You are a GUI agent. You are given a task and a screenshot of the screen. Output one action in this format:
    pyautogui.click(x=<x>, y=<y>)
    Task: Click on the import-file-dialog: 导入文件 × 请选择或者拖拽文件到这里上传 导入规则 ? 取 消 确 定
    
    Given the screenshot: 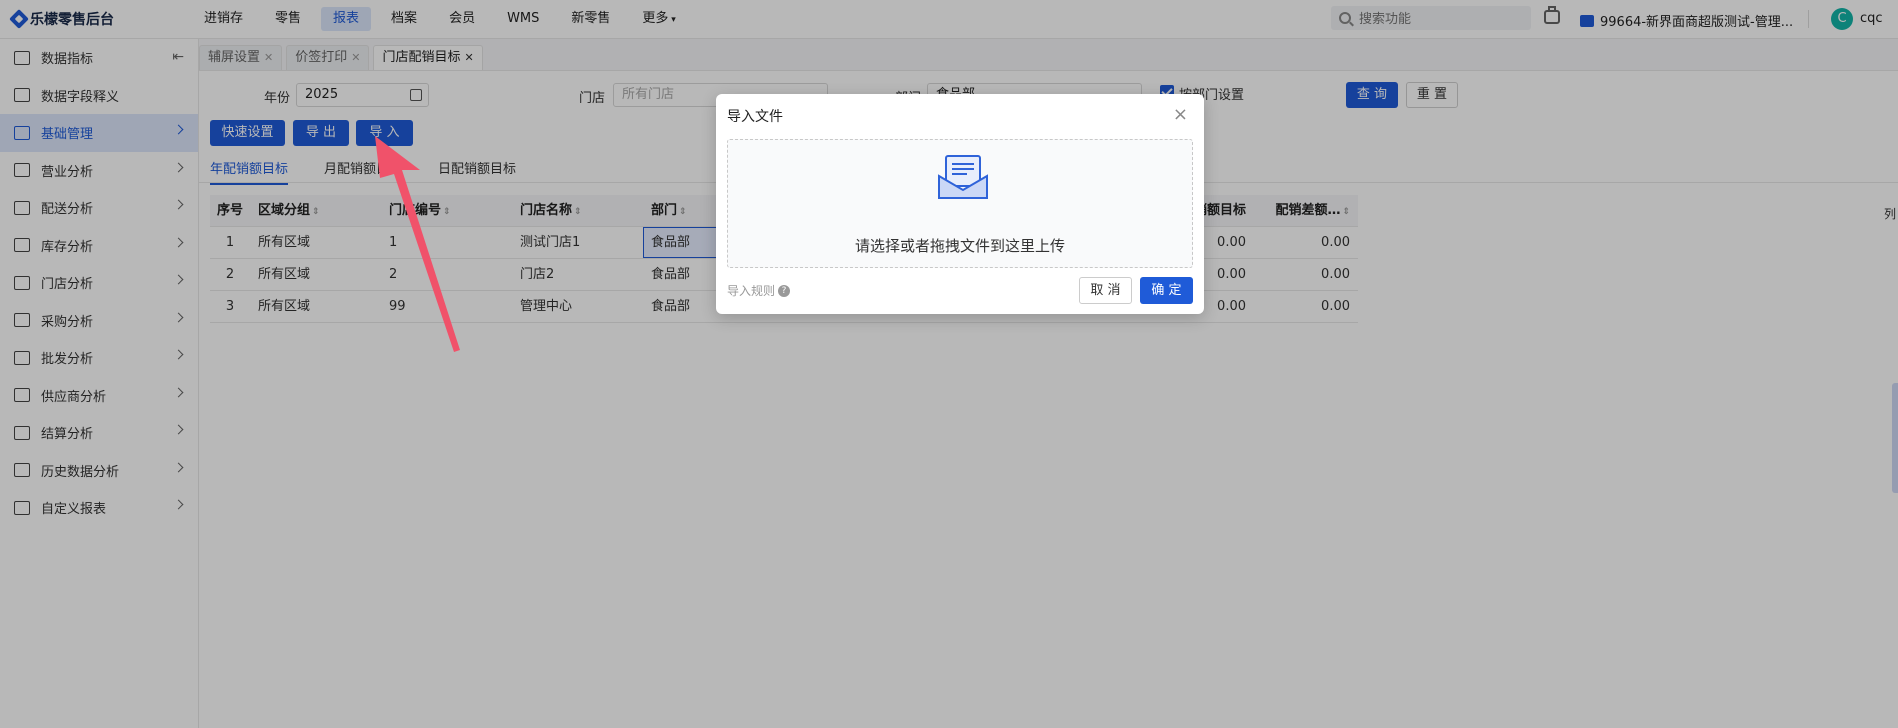 What is the action you would take?
    pyautogui.click(x=960, y=204)
    